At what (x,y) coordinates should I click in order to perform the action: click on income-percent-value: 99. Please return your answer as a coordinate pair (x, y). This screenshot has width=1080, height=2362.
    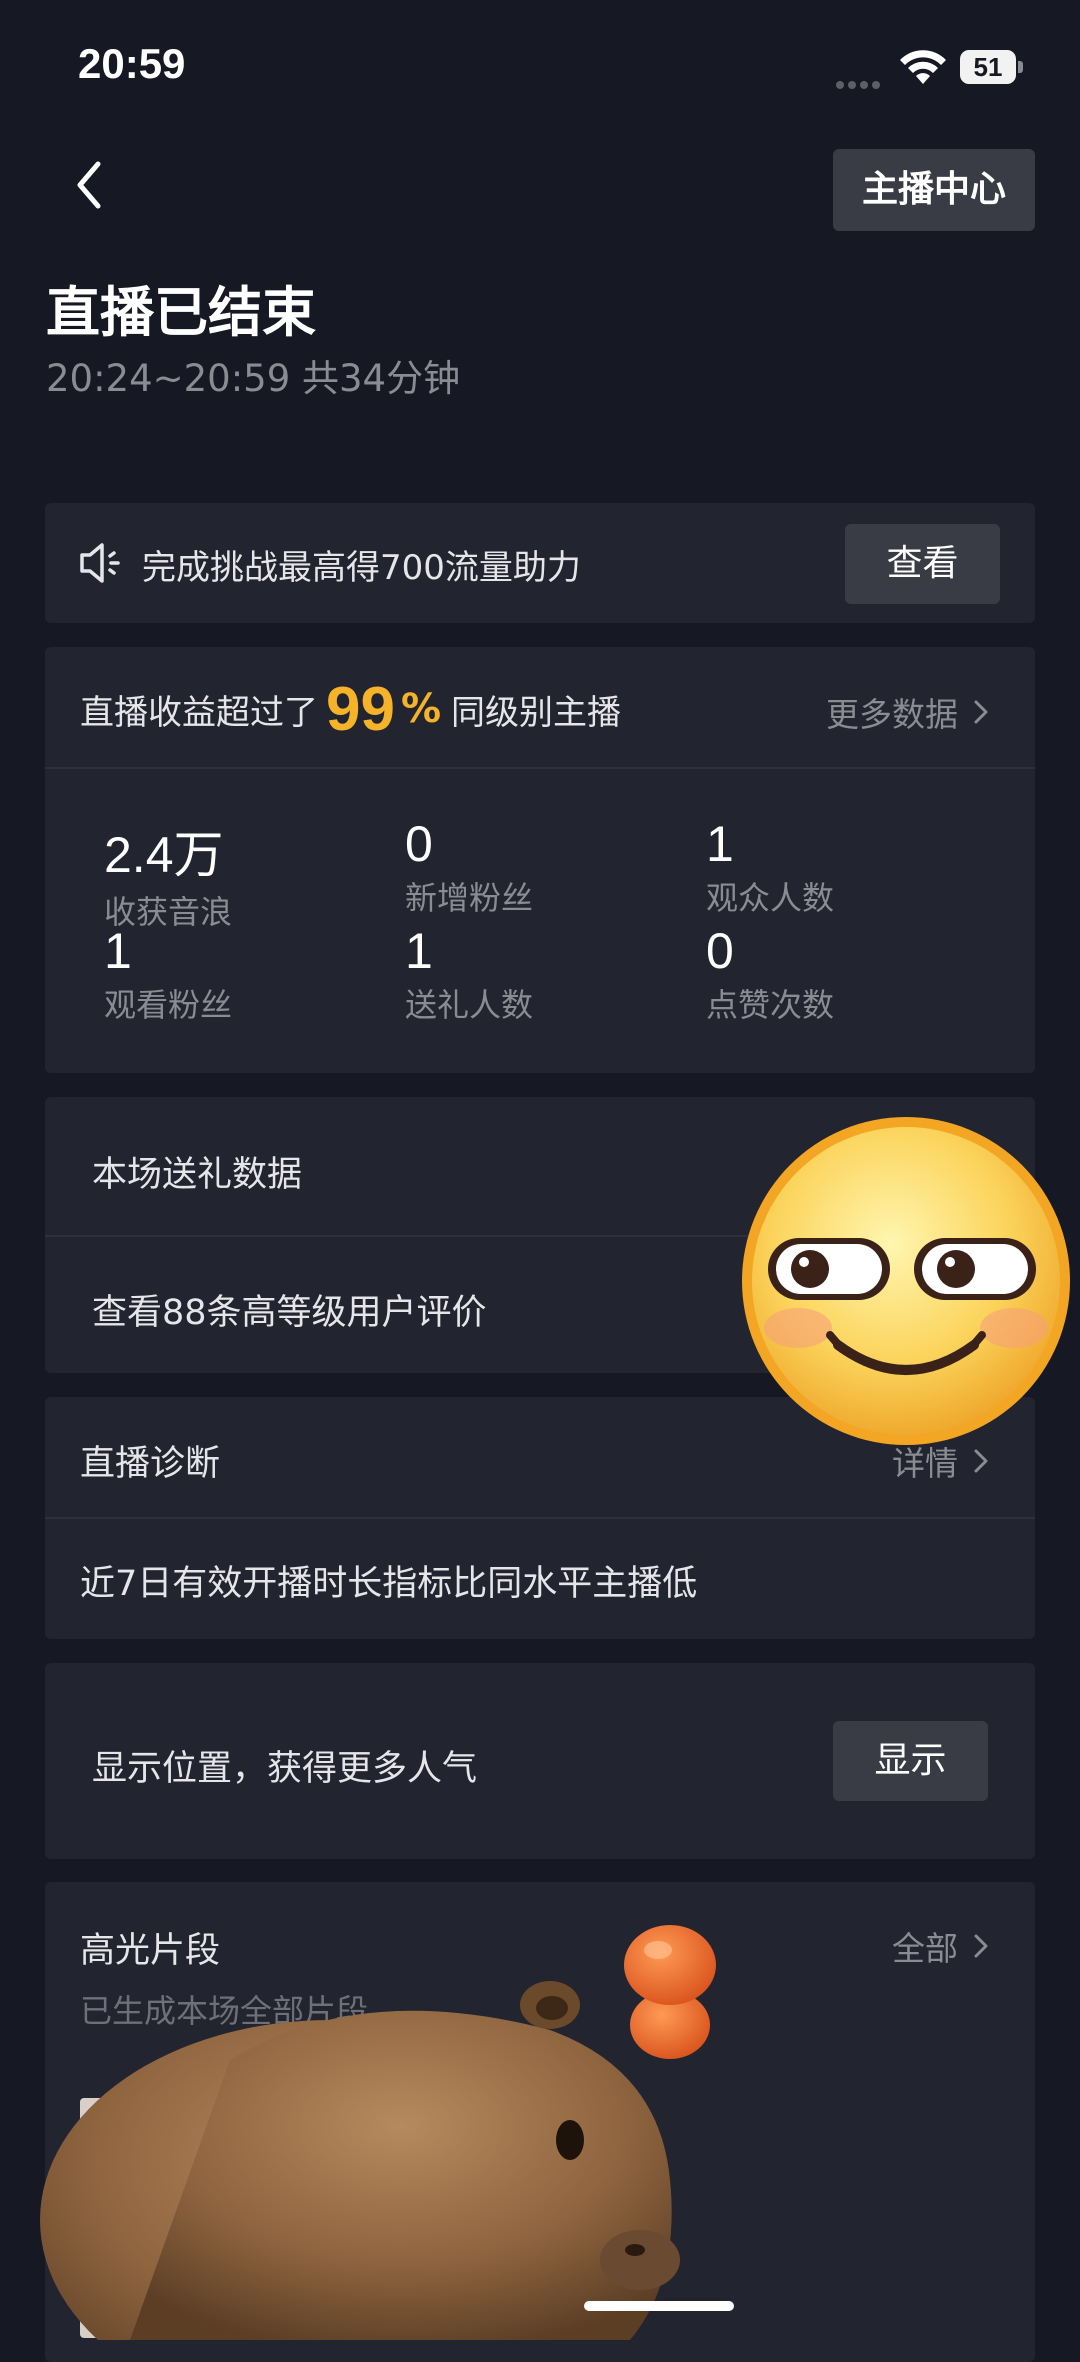
    Looking at the image, I should click on (360, 709).